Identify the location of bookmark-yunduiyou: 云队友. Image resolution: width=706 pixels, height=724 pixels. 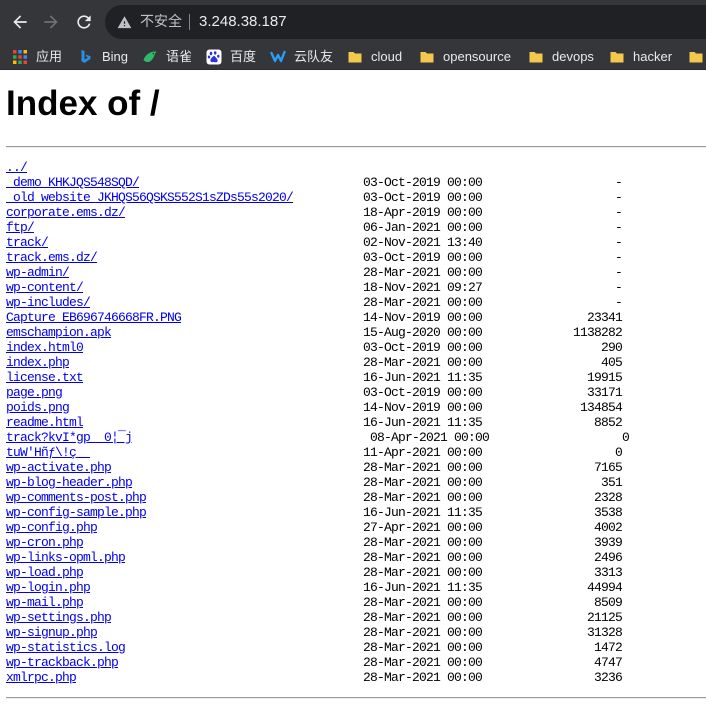
(298, 57).